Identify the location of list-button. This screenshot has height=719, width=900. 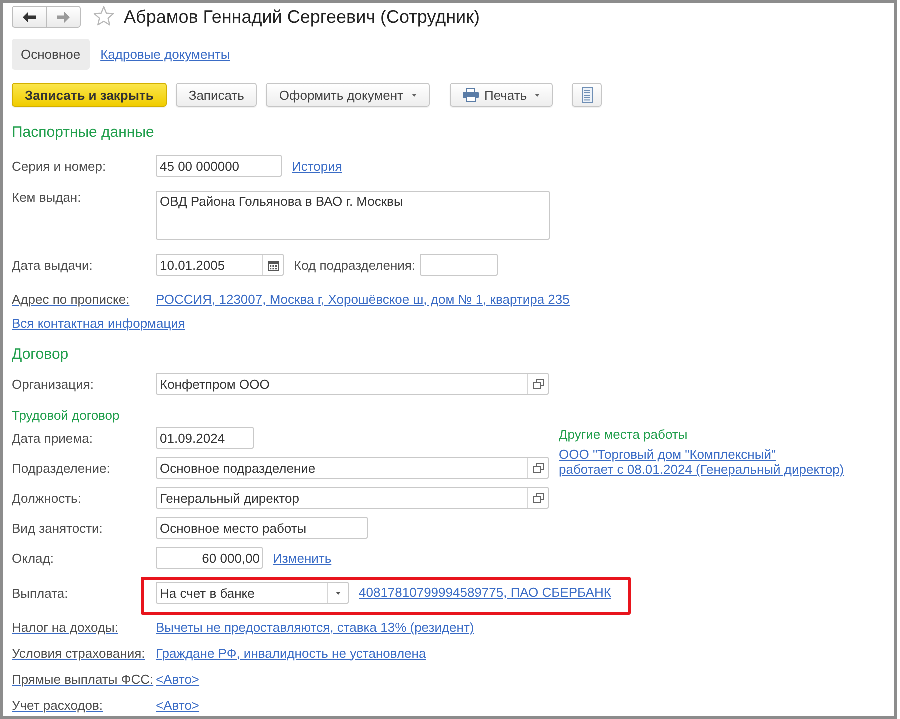
(587, 95).